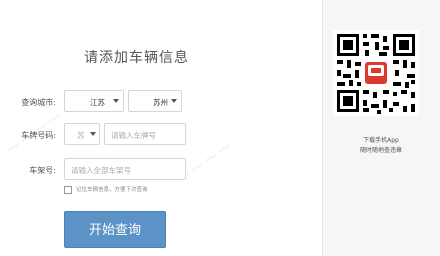 The image size is (440, 256). I want to click on city-value: 苏州, so click(160, 102).